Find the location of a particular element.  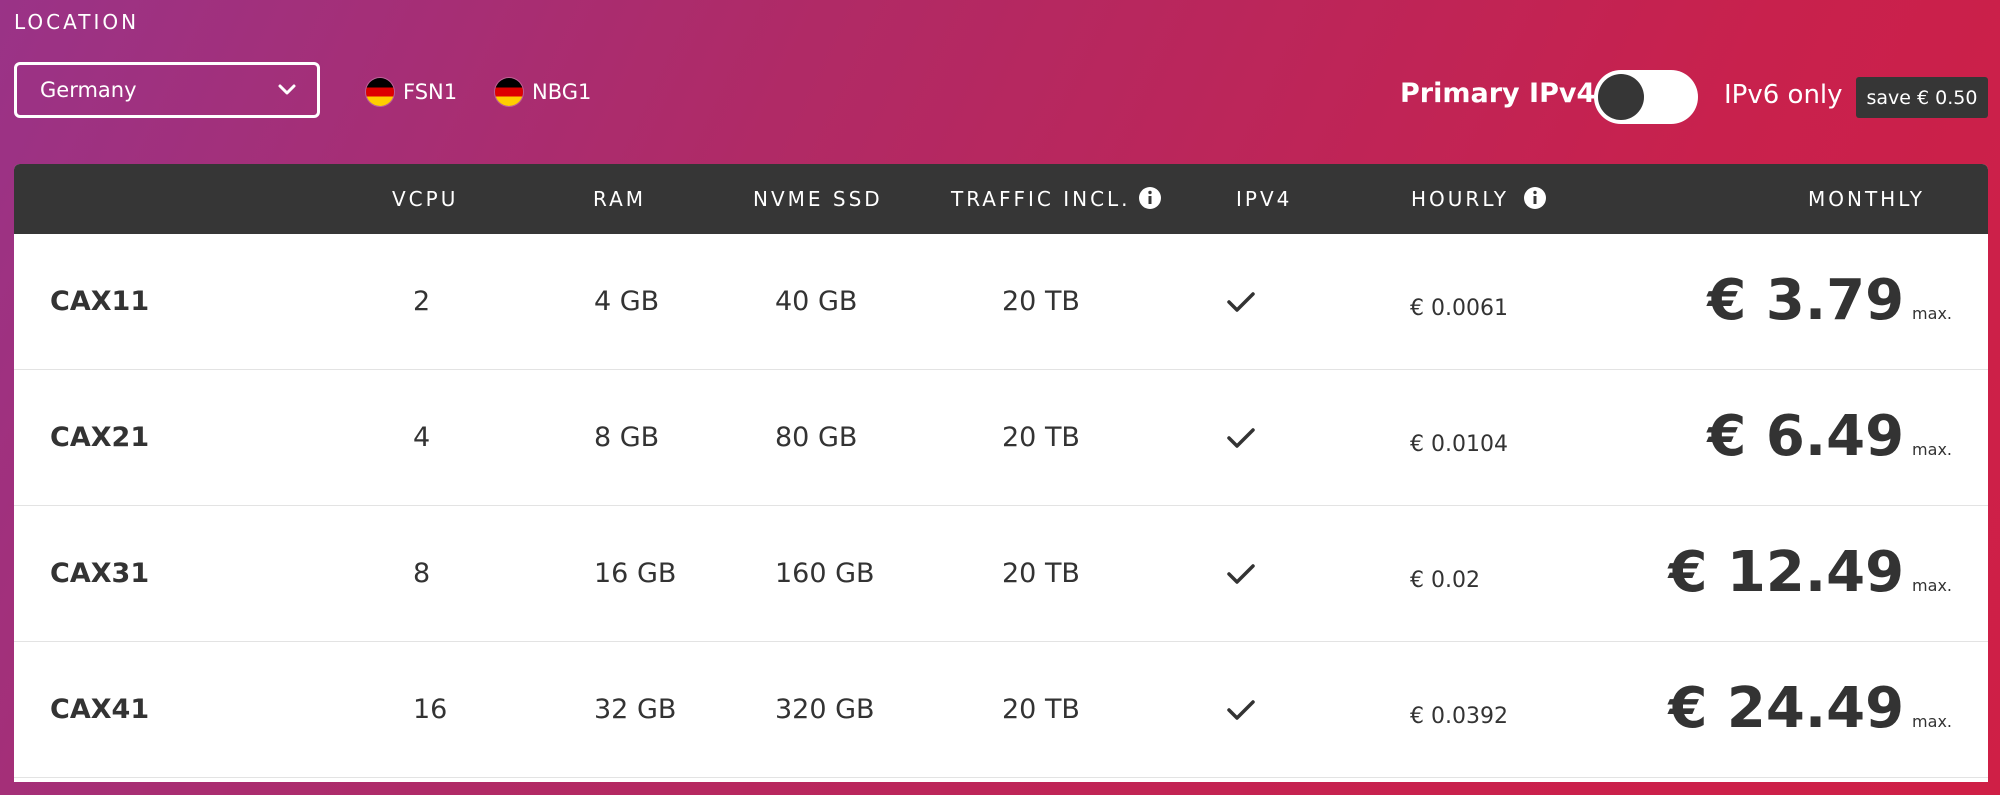

header-traffic: TRAFFIC INCL. is located at coordinates (1041, 199).